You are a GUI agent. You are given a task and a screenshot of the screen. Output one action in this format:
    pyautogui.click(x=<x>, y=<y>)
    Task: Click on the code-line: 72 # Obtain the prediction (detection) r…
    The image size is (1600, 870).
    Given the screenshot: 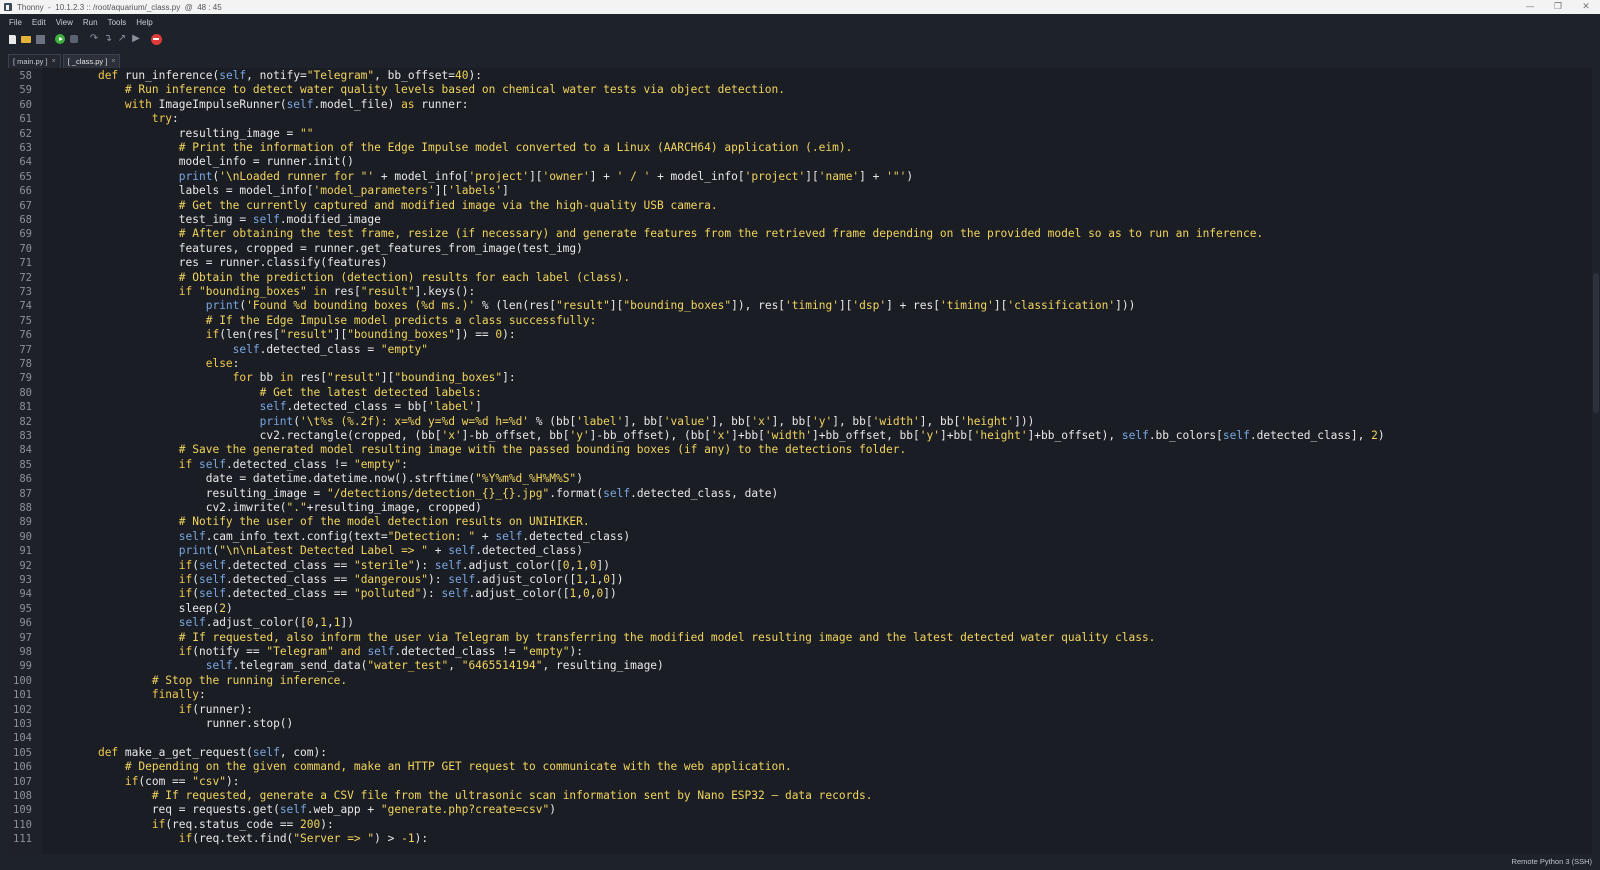 What is the action you would take?
    pyautogui.click(x=800, y=278)
    